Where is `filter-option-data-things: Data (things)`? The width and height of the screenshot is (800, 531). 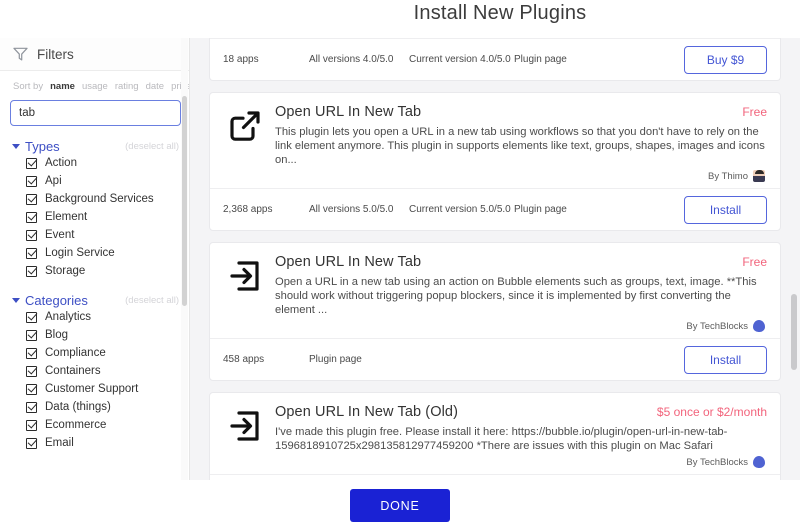 filter-option-data-things: Data (things) is located at coordinates (94, 407).